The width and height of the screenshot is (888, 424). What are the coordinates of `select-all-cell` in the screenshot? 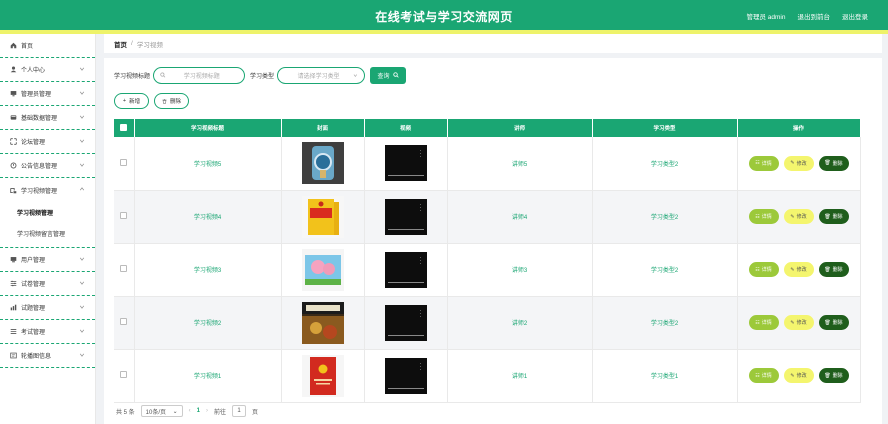 It's located at (124, 128).